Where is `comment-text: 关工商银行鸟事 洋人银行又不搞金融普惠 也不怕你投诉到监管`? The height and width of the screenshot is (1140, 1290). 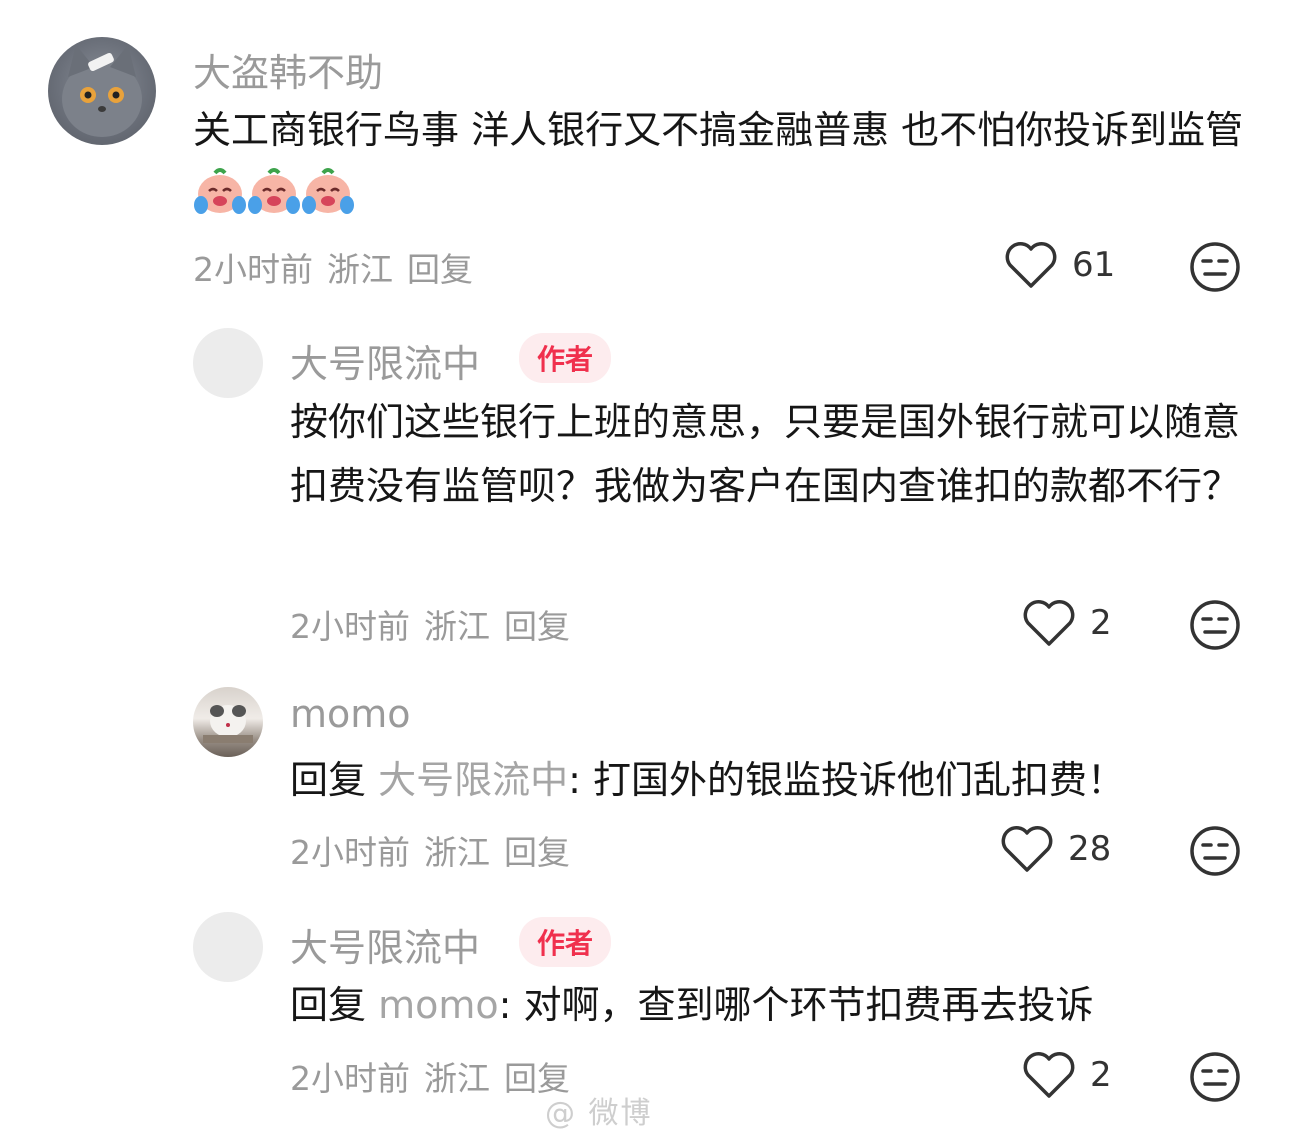
comment-text: 关工商银行鸟事 洋人银行又不搞金融普惠 也不怕你投诉到监管 is located at coordinates (723, 166).